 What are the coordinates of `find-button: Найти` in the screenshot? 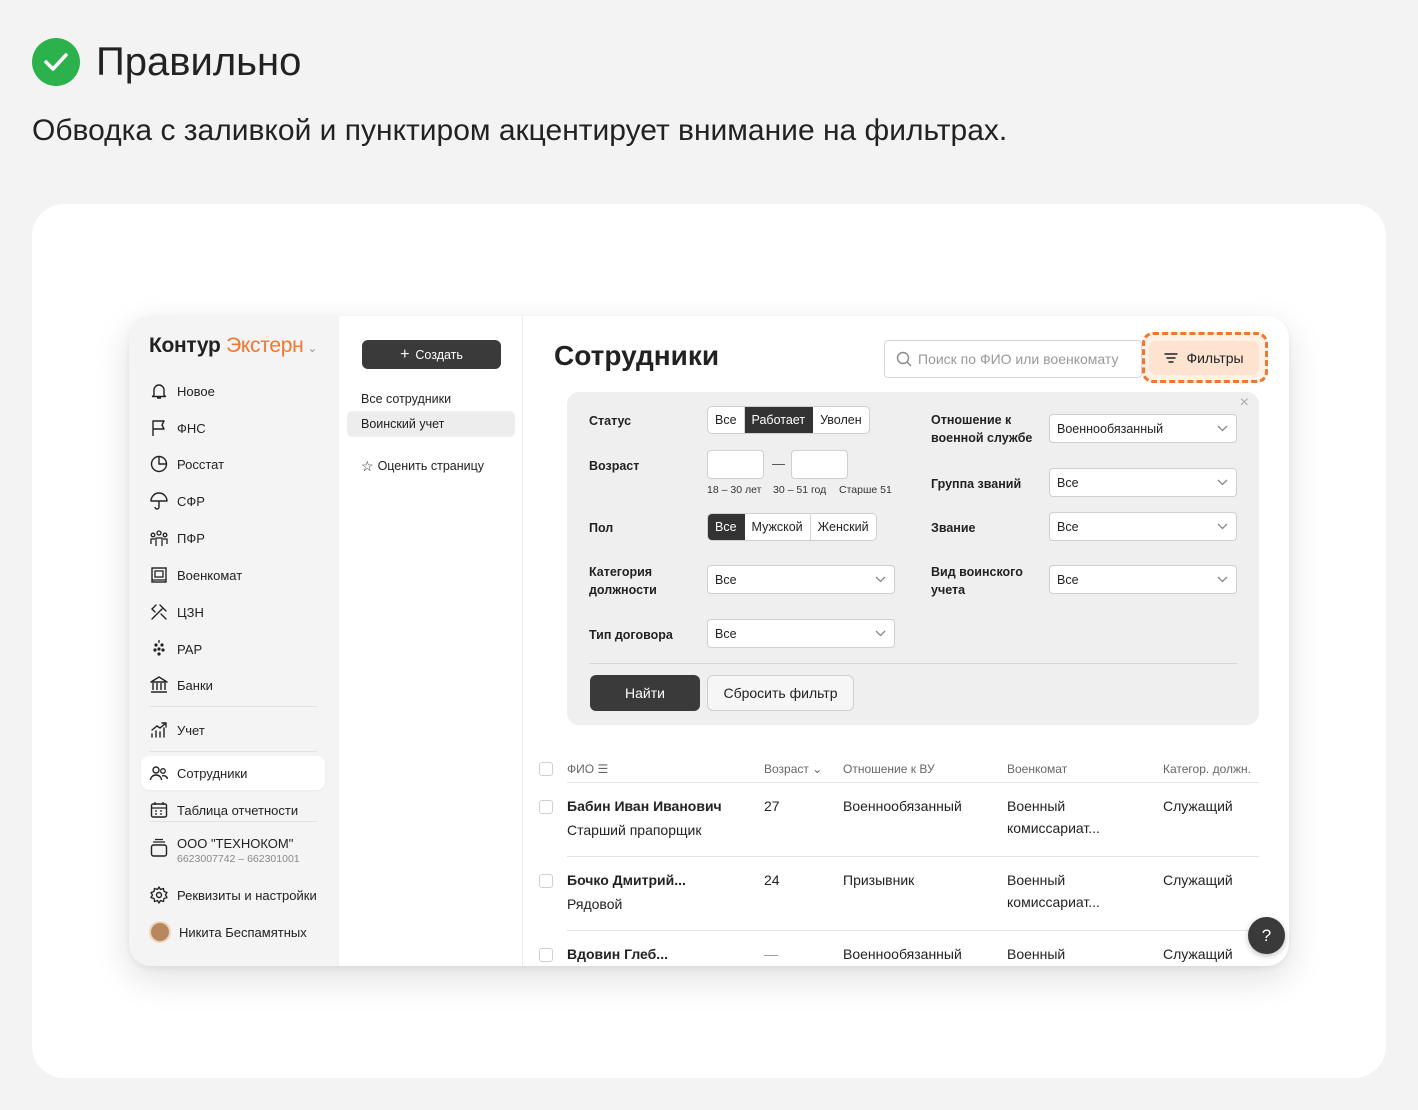 It's located at (645, 693).